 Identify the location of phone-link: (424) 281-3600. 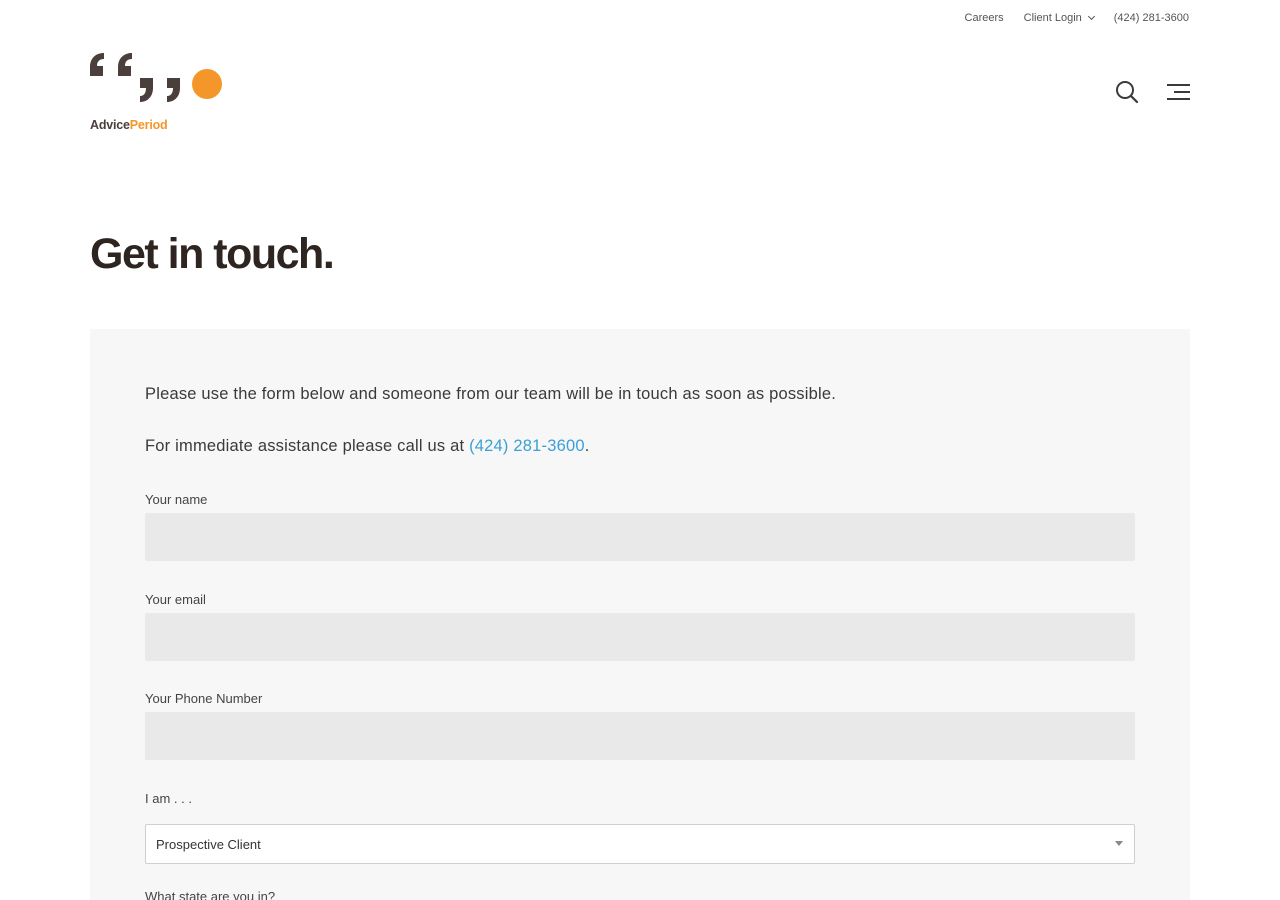
(1151, 18).